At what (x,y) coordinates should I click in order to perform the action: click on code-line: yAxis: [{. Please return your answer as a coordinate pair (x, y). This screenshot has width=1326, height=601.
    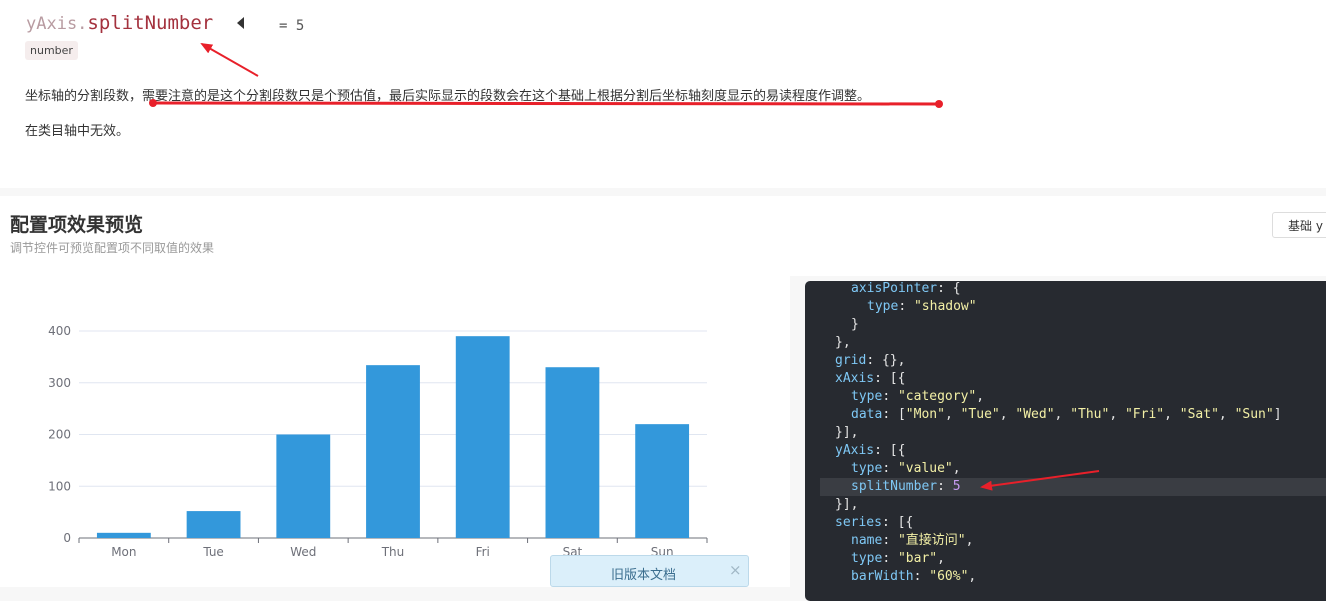
    Looking at the image, I should click on (870, 450).